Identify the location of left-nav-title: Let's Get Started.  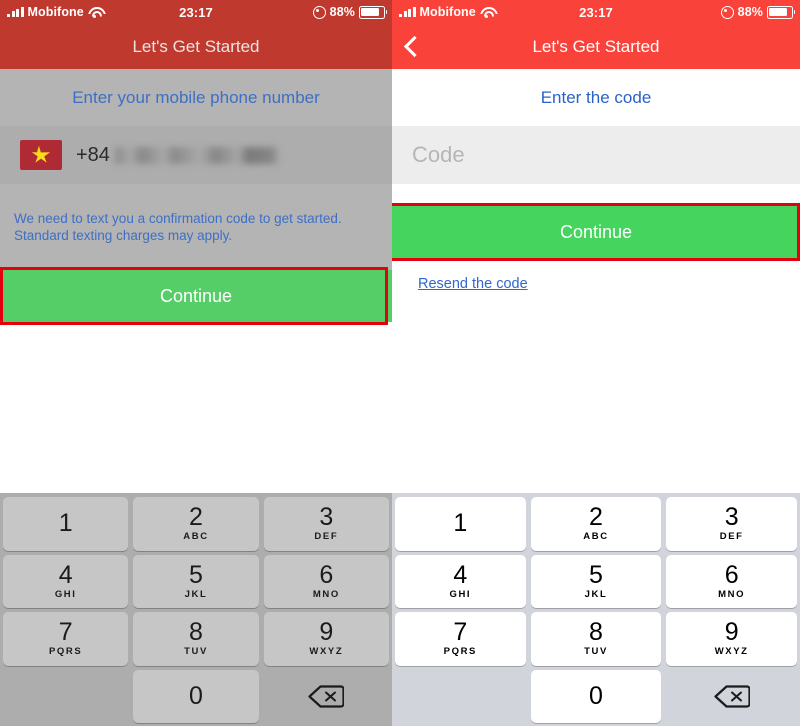
(196, 46).